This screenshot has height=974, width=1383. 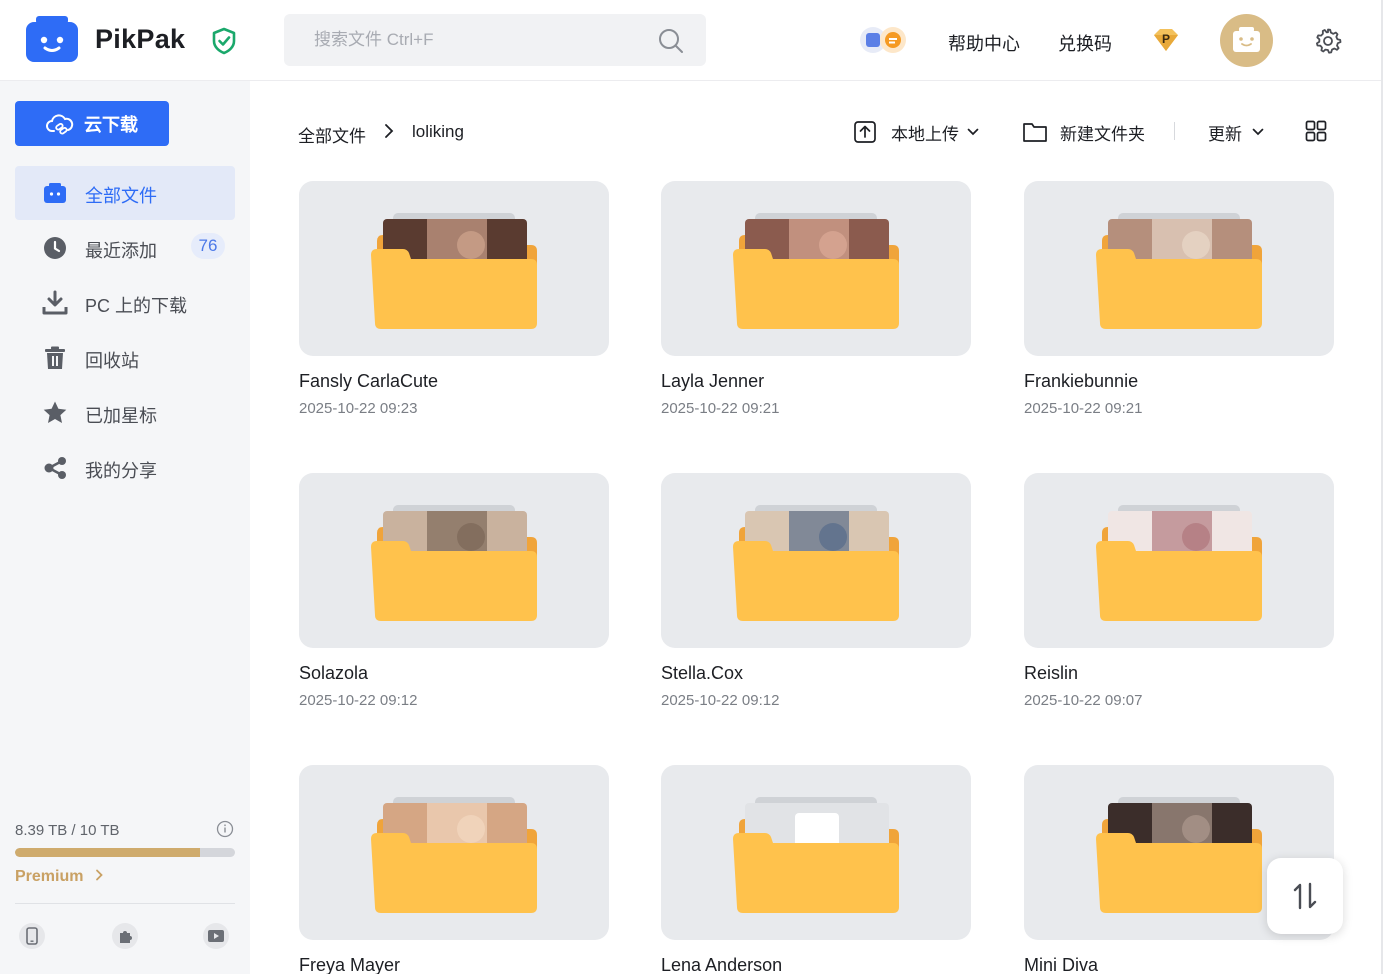 What do you see at coordinates (208, 246) in the screenshot?
I see `recent-count-badge: 76` at bounding box center [208, 246].